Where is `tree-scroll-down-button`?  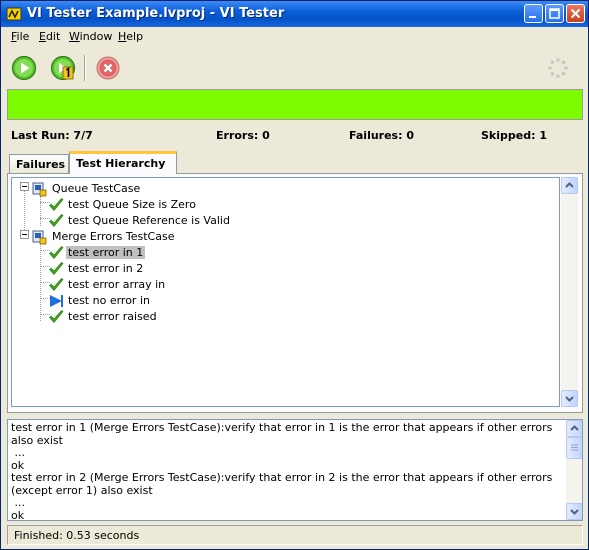 tree-scroll-down-button is located at coordinates (569, 398).